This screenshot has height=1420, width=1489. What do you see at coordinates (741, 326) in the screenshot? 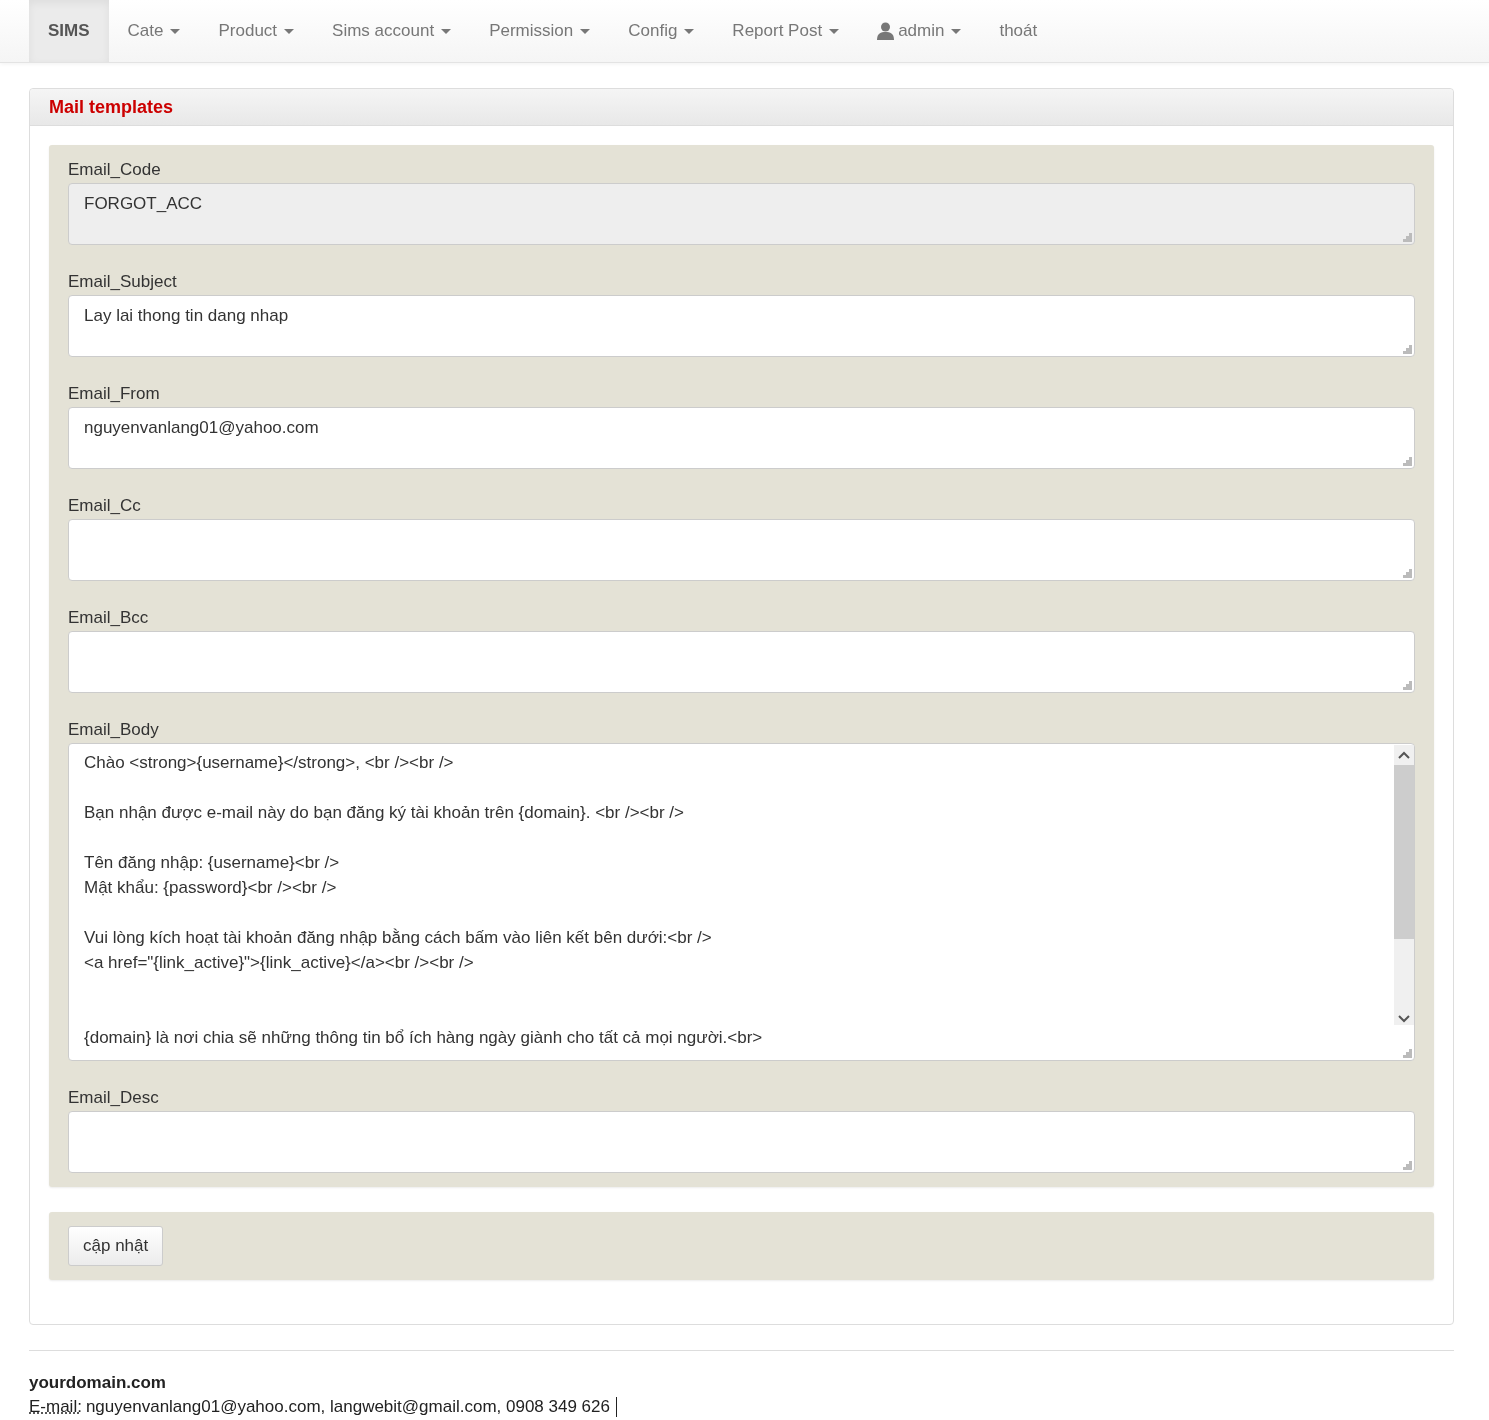
I see `text-area: Lay lai thong tin dang nhap` at bounding box center [741, 326].